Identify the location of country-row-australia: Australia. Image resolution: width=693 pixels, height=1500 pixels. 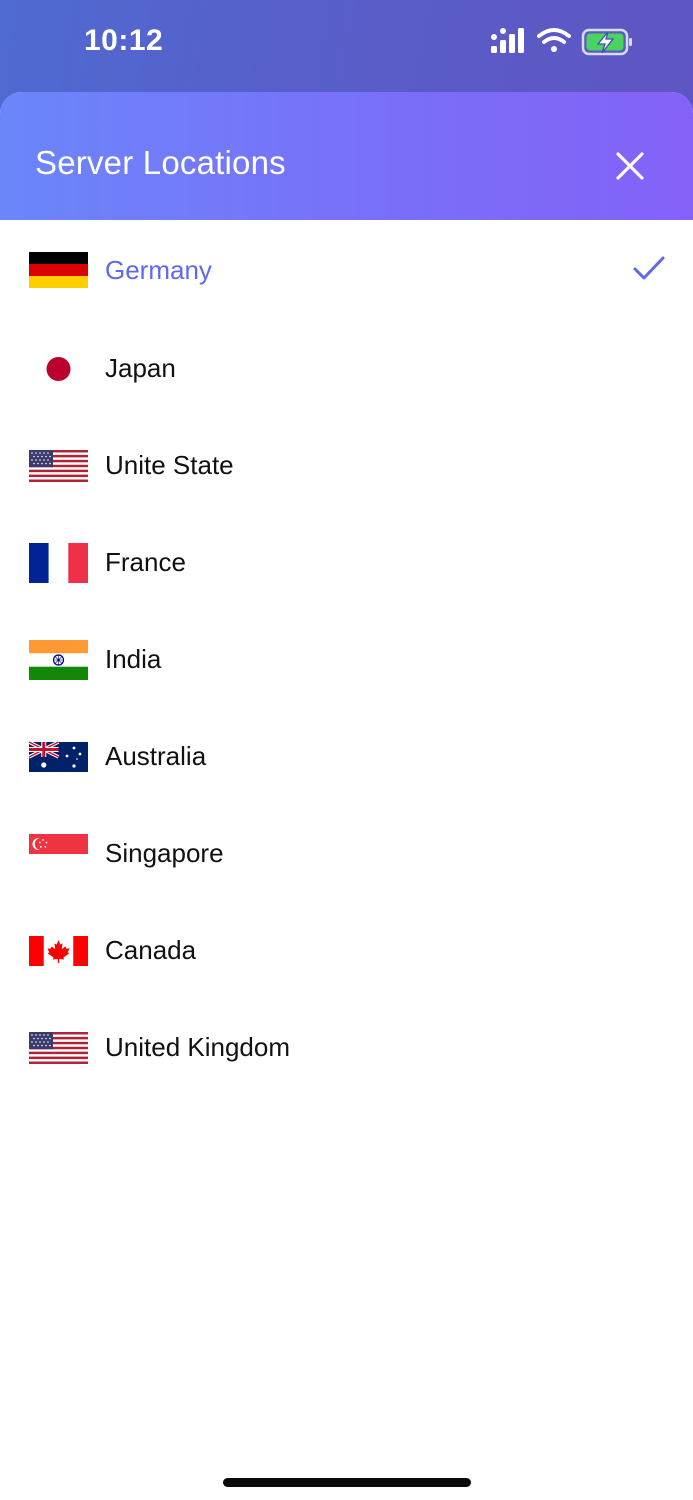
(346, 756).